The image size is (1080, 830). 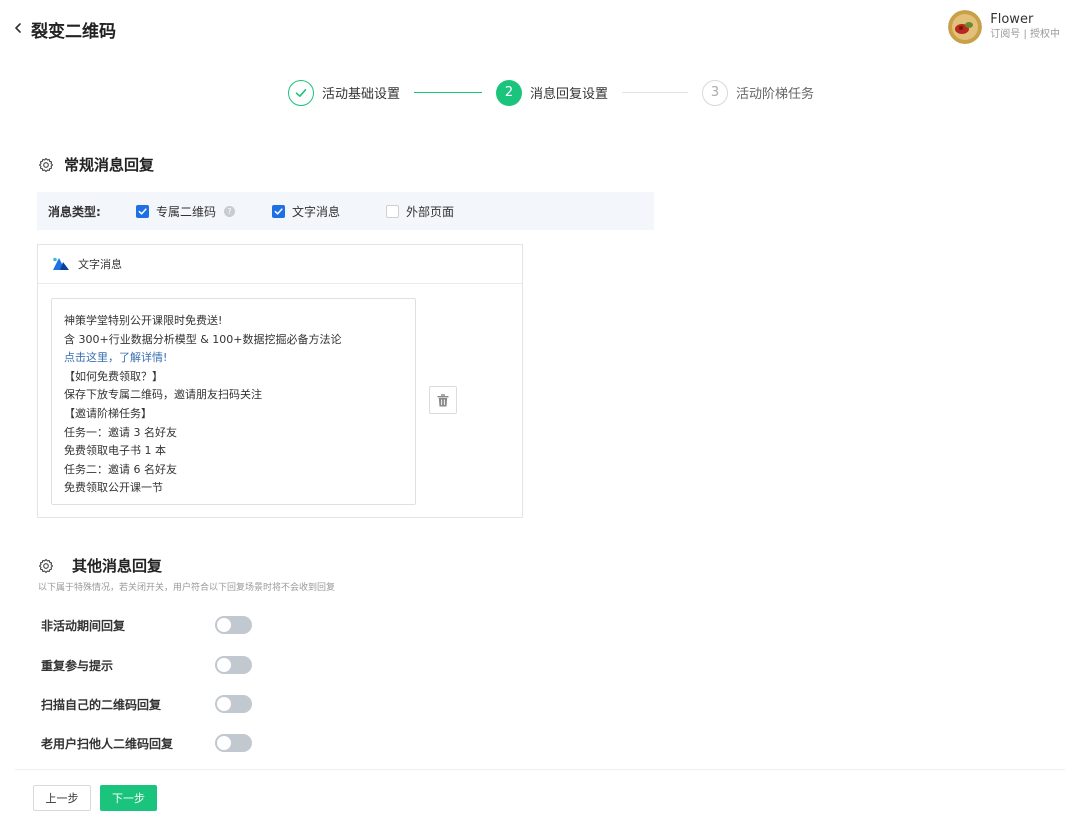 What do you see at coordinates (509, 92) in the screenshot?
I see `step-2-number: 2` at bounding box center [509, 92].